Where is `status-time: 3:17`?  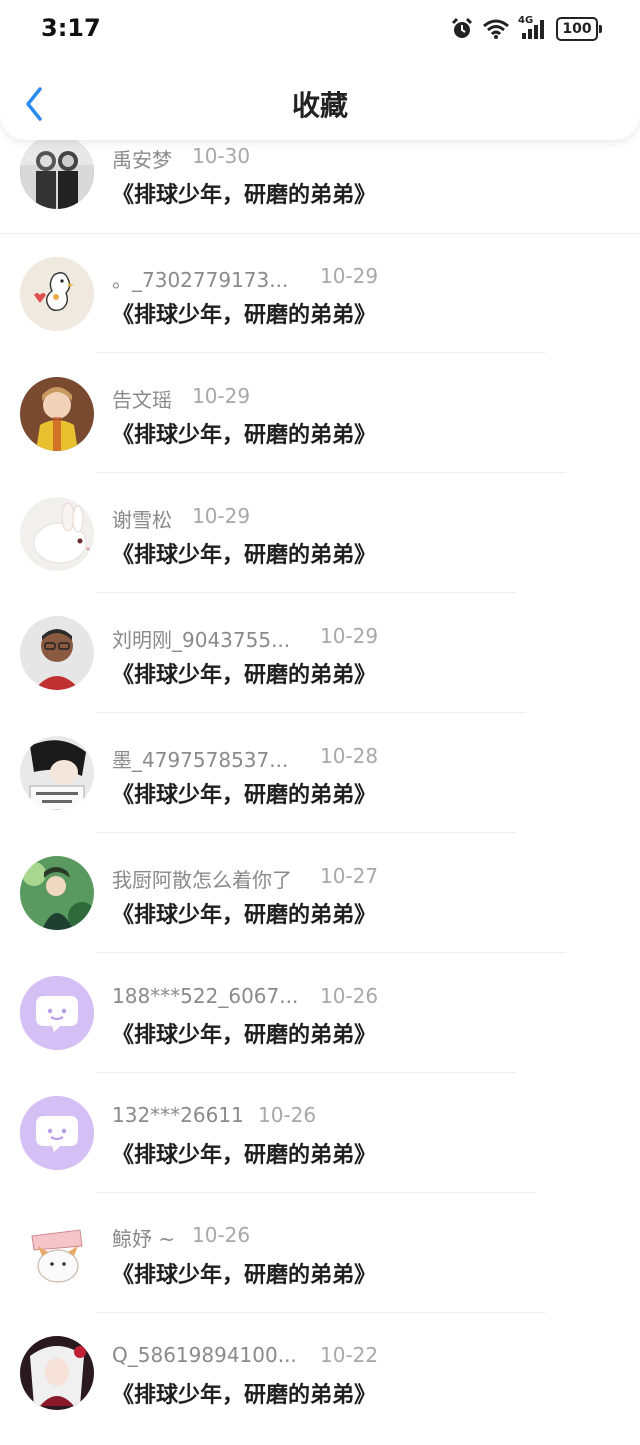 status-time: 3:17 is located at coordinates (71, 28).